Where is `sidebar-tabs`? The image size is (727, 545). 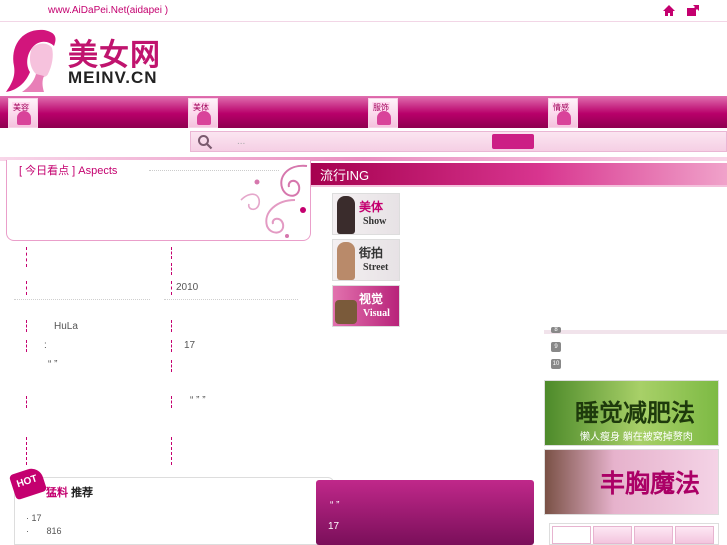
sidebar-tabs is located at coordinates (634, 534).